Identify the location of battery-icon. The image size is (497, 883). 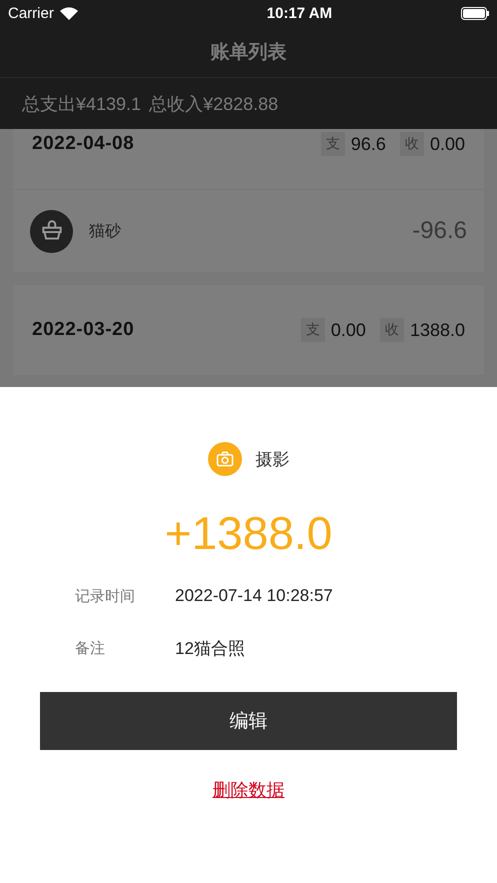
(475, 13).